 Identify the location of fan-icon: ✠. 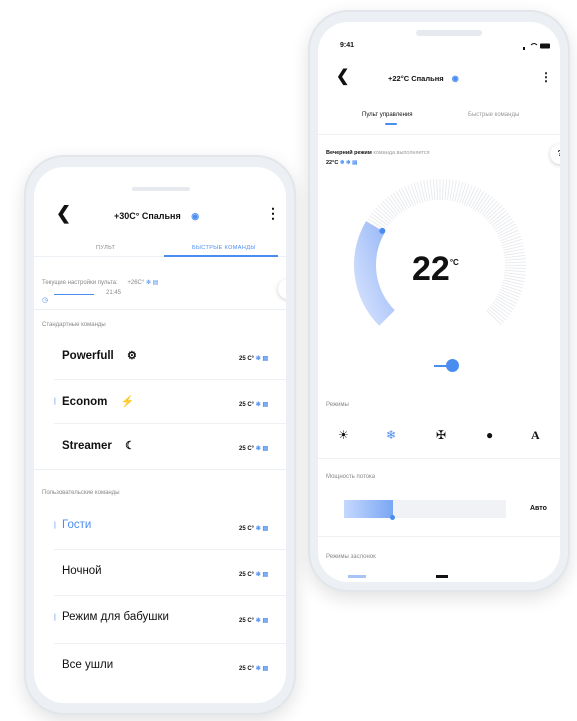
(441, 435).